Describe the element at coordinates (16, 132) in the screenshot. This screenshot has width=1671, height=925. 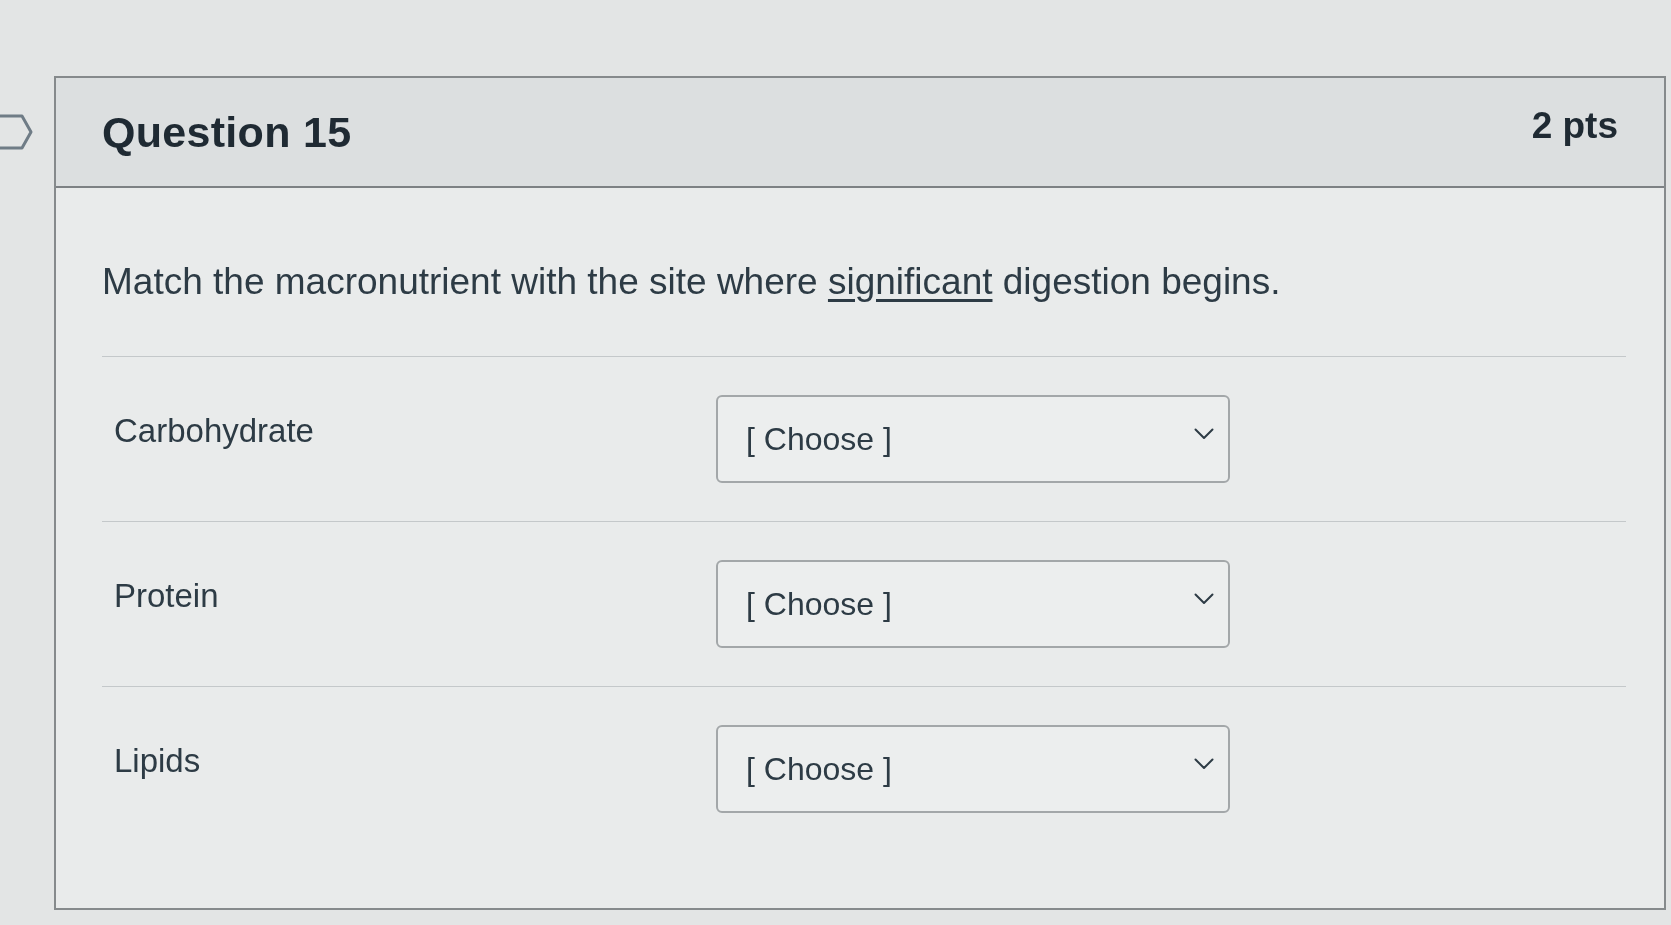
I see `flag-icon` at that location.